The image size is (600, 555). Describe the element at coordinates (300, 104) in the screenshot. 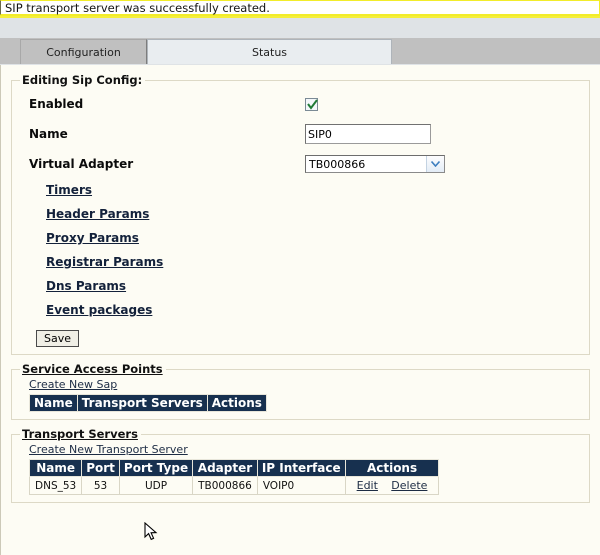

I see `field-row-enabled: Enabled` at that location.